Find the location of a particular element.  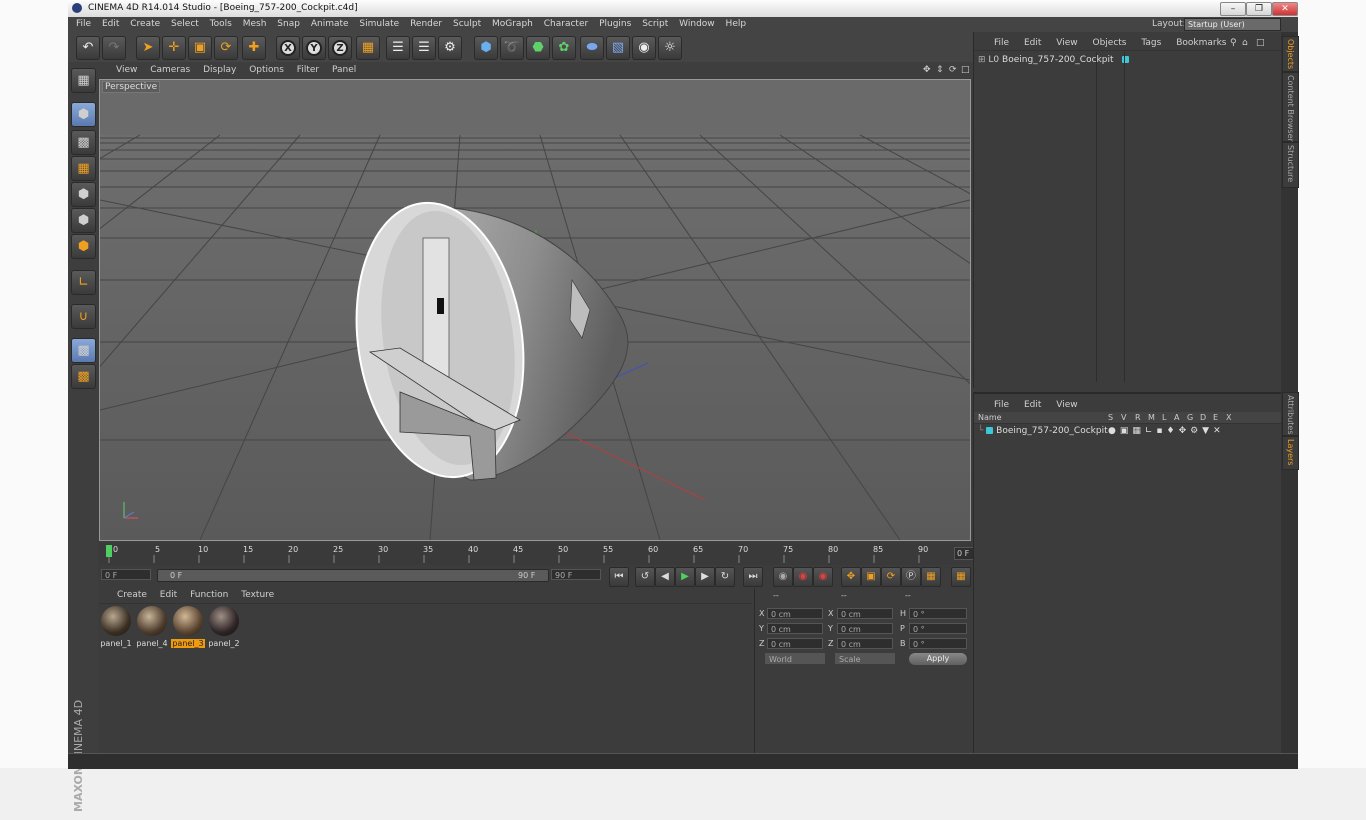

menu-window: Window is located at coordinates (697, 24).